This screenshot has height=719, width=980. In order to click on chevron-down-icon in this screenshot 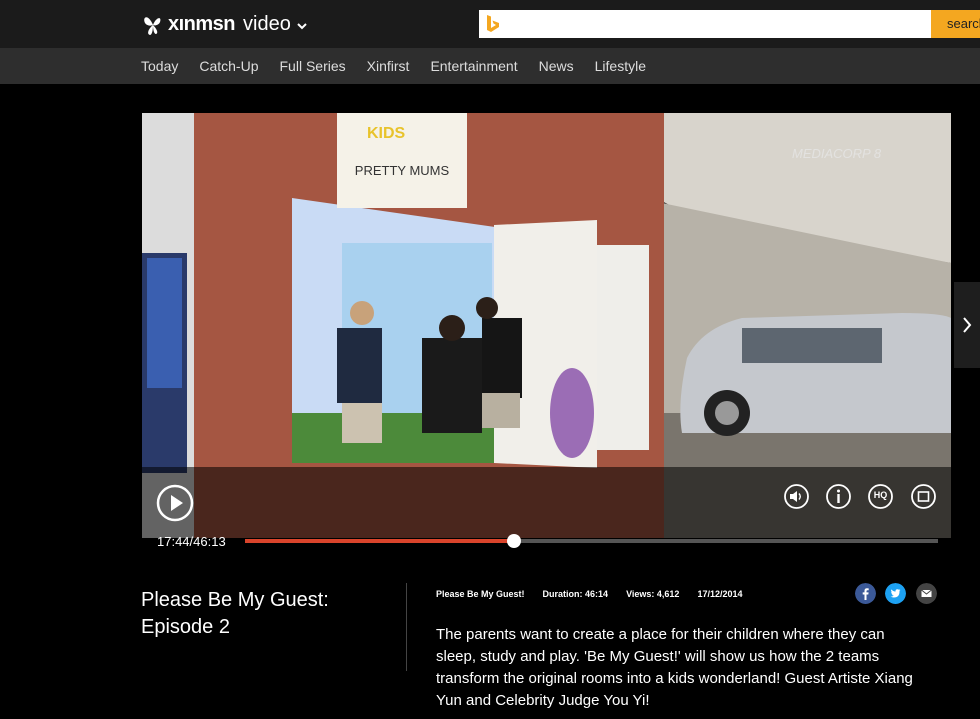, I will do `click(302, 26)`.